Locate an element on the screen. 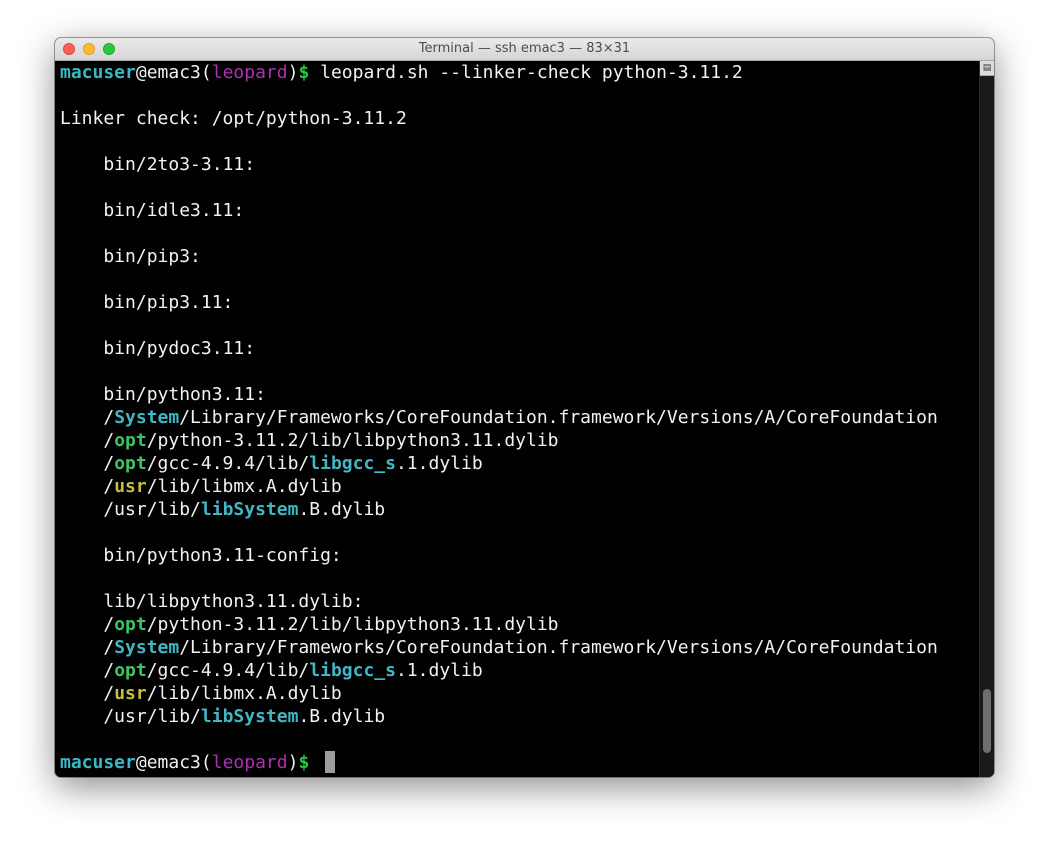  scroll-thumb is located at coordinates (987, 721).